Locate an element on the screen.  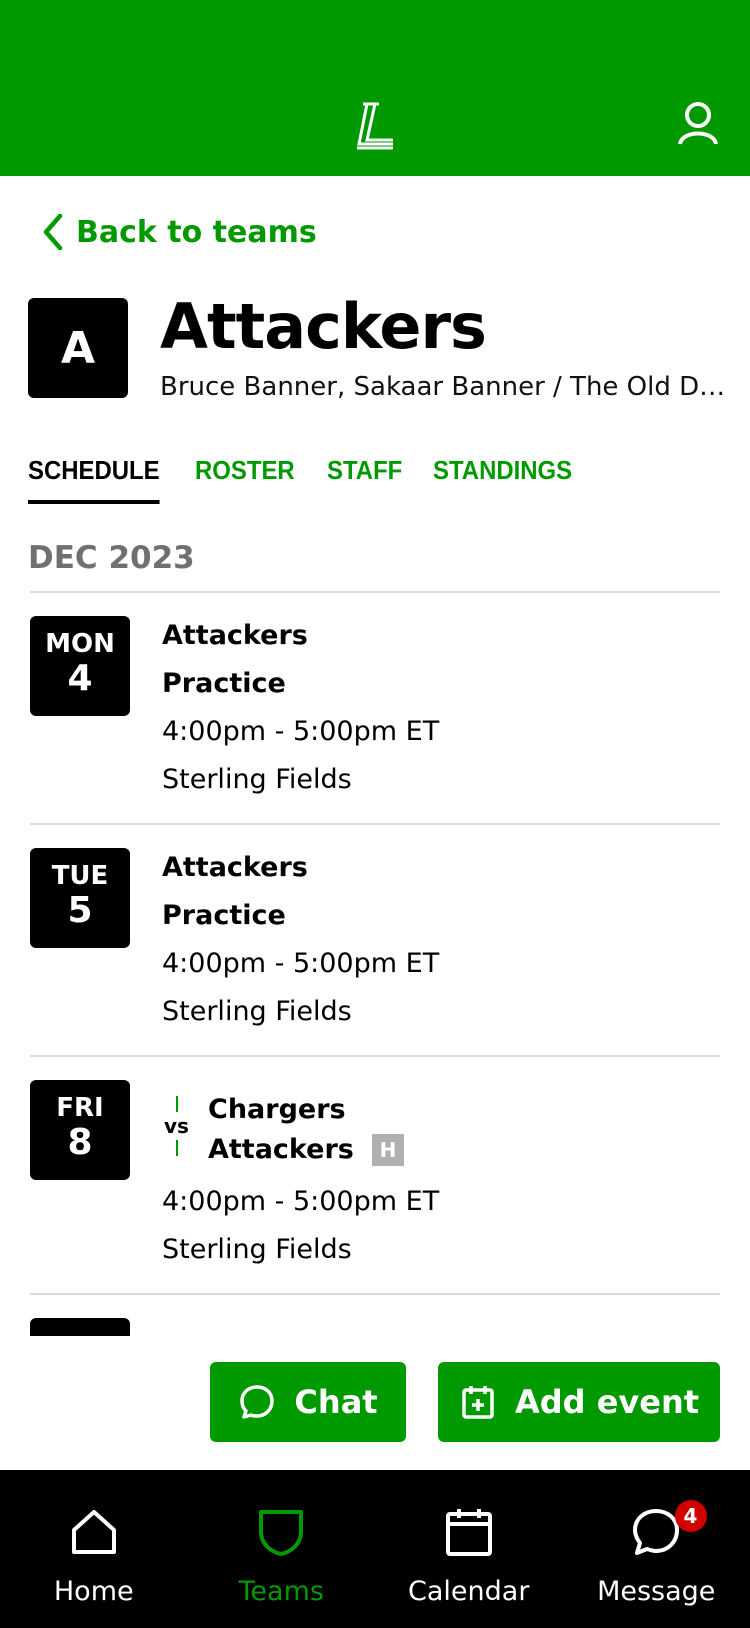
league-logo-icon is located at coordinates (375, 127).